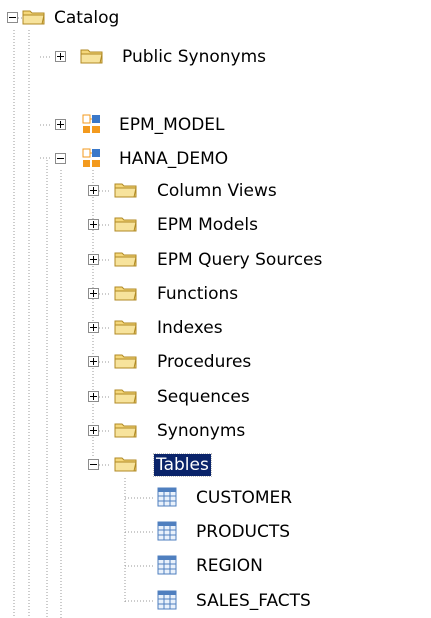 This screenshot has width=431, height=618. I want to click on tree-node-table: SALES_FACTS, so click(215, 601).